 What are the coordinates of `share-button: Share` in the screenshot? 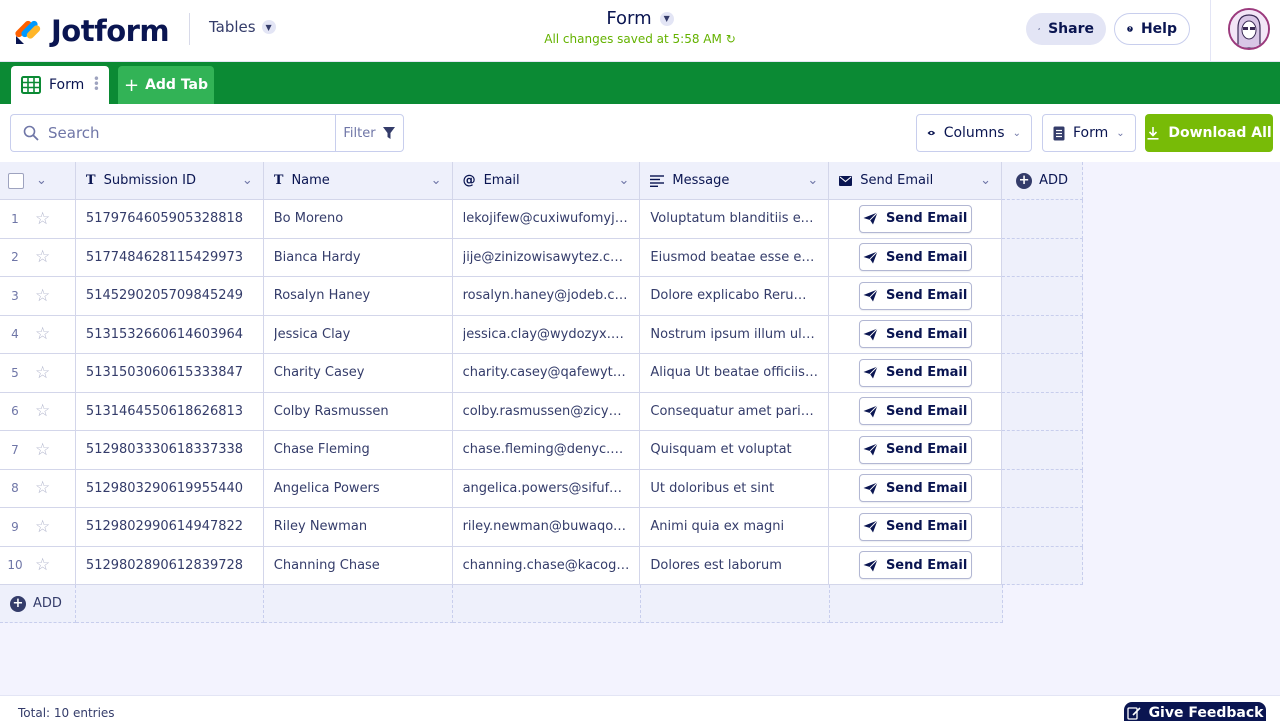 It's located at (1066, 29).